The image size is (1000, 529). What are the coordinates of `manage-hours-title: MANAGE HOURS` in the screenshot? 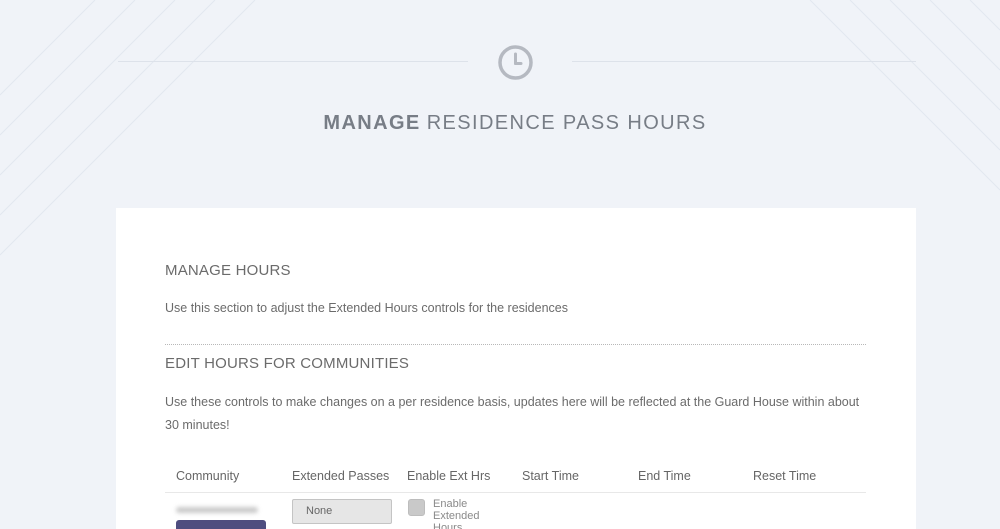 It's located at (228, 270).